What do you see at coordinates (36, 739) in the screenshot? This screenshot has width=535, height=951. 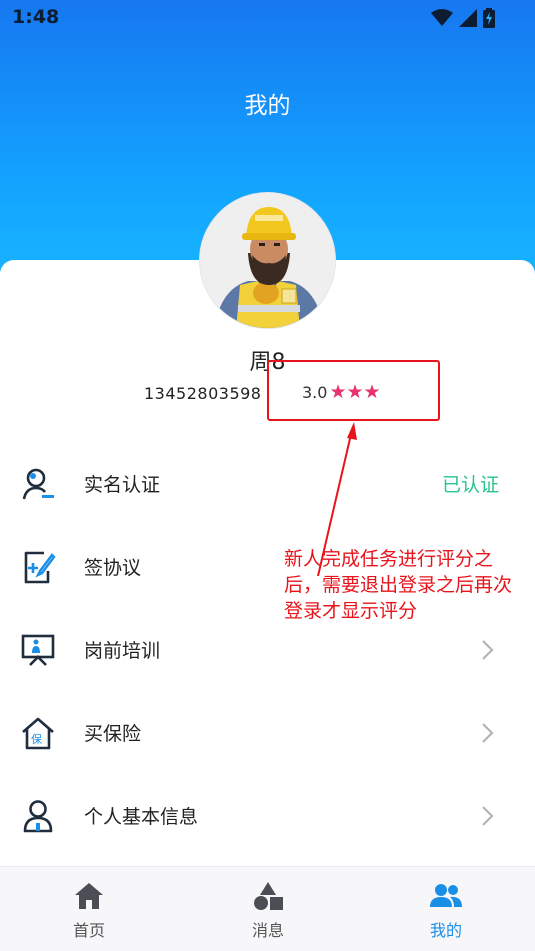 I see `svg-text: 保` at bounding box center [36, 739].